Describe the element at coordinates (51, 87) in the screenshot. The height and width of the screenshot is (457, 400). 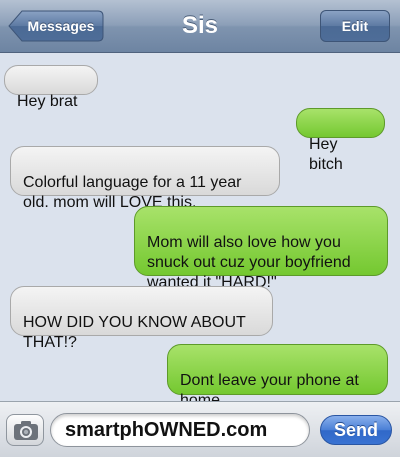
I see `message-bubble-received: Hey brat` at that location.